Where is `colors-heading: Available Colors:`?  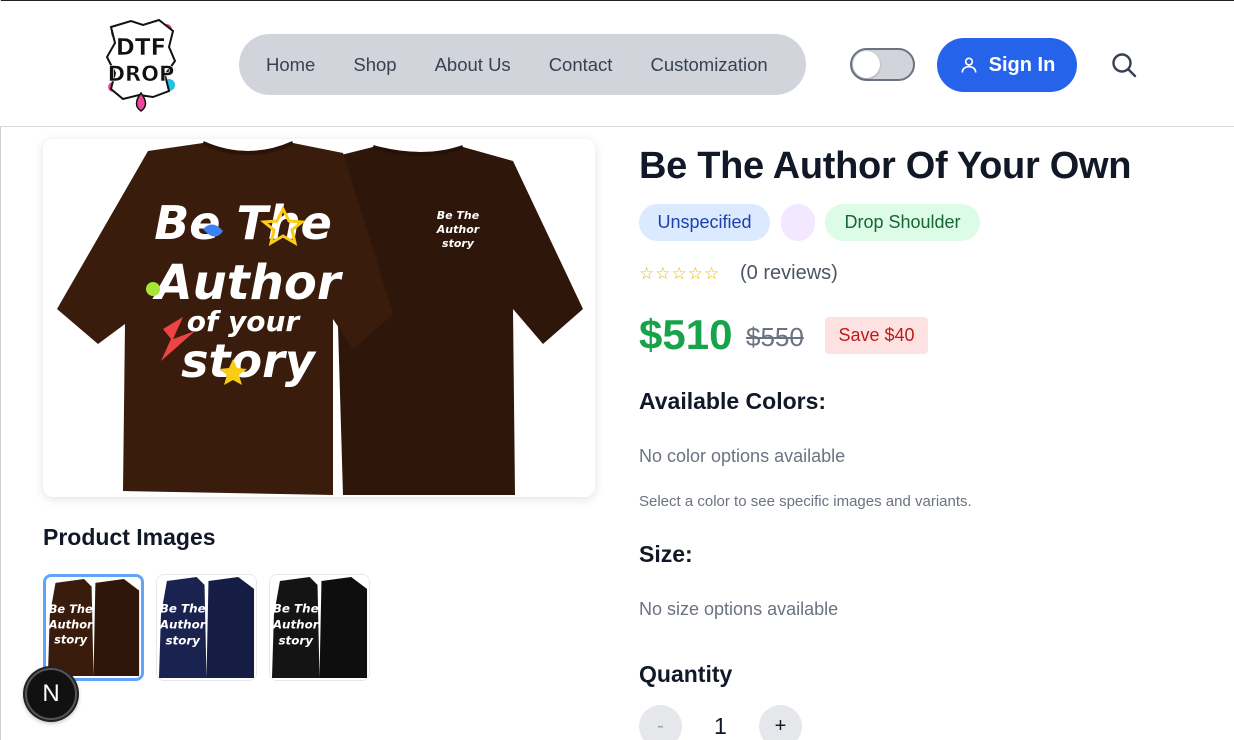 colors-heading: Available Colors: is located at coordinates (733, 401).